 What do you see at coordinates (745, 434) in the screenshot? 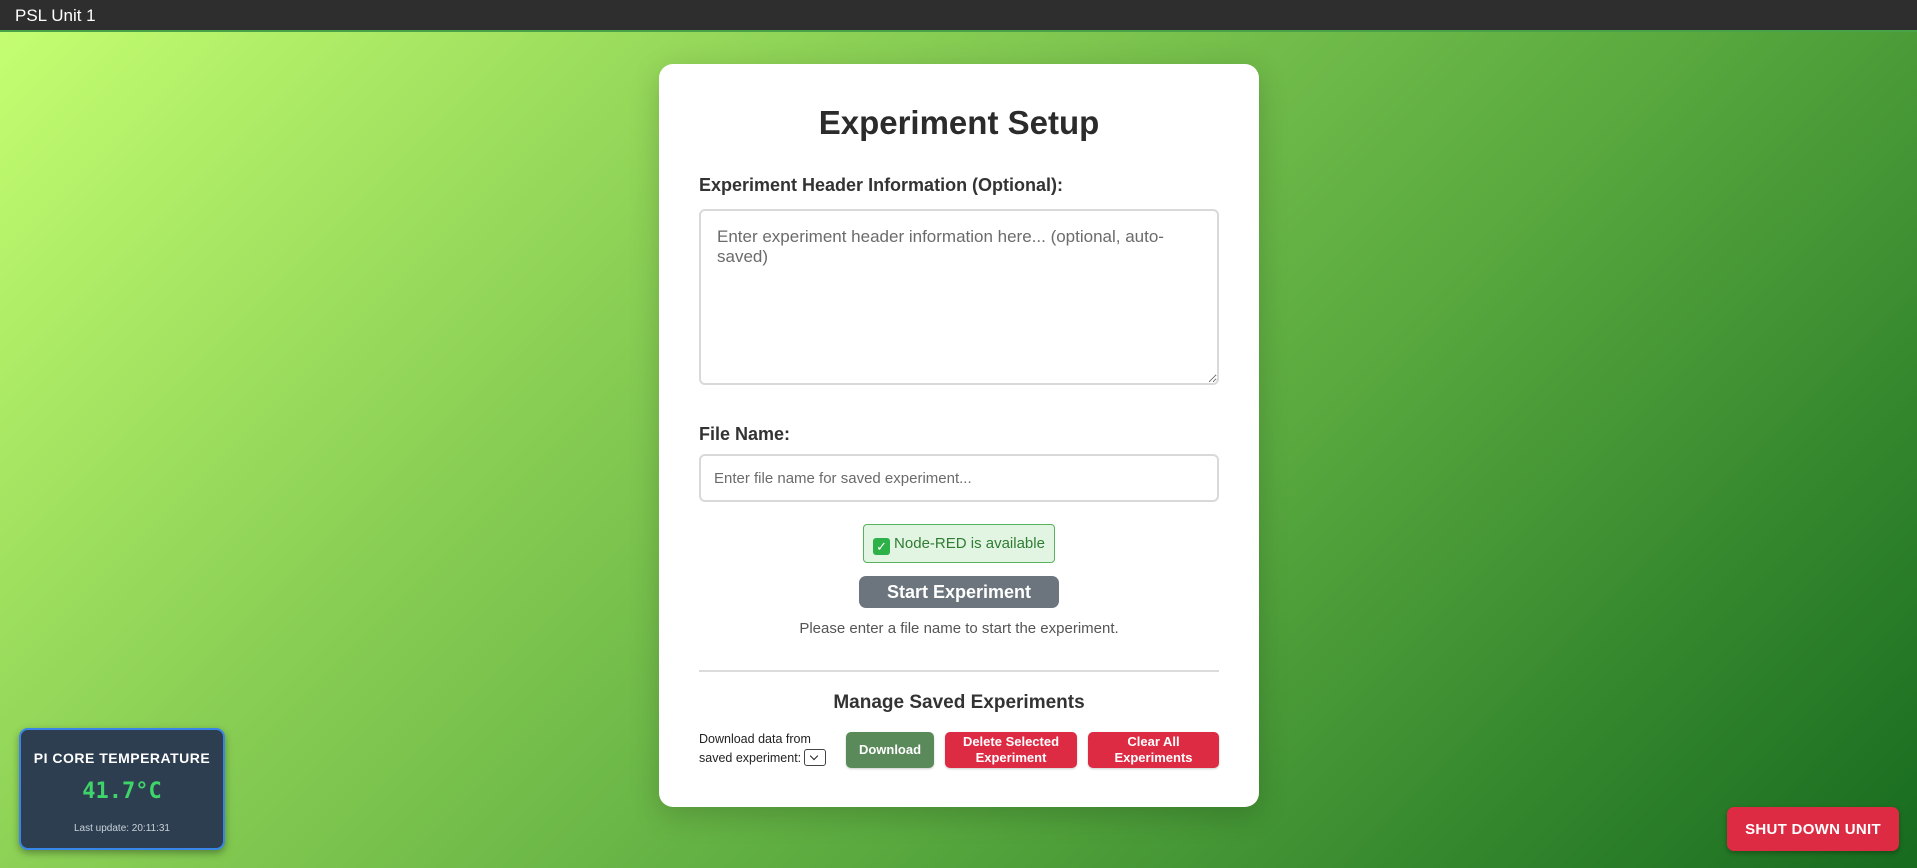
I see `file-name-label: File Name:` at bounding box center [745, 434].